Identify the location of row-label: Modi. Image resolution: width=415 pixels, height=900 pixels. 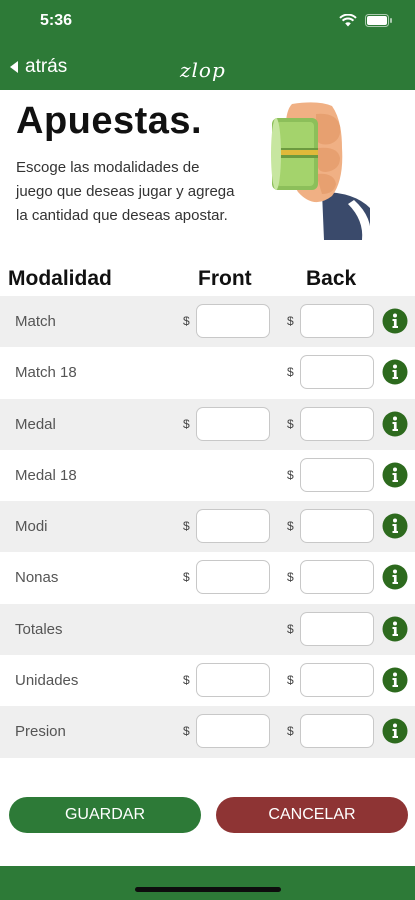
(31, 527).